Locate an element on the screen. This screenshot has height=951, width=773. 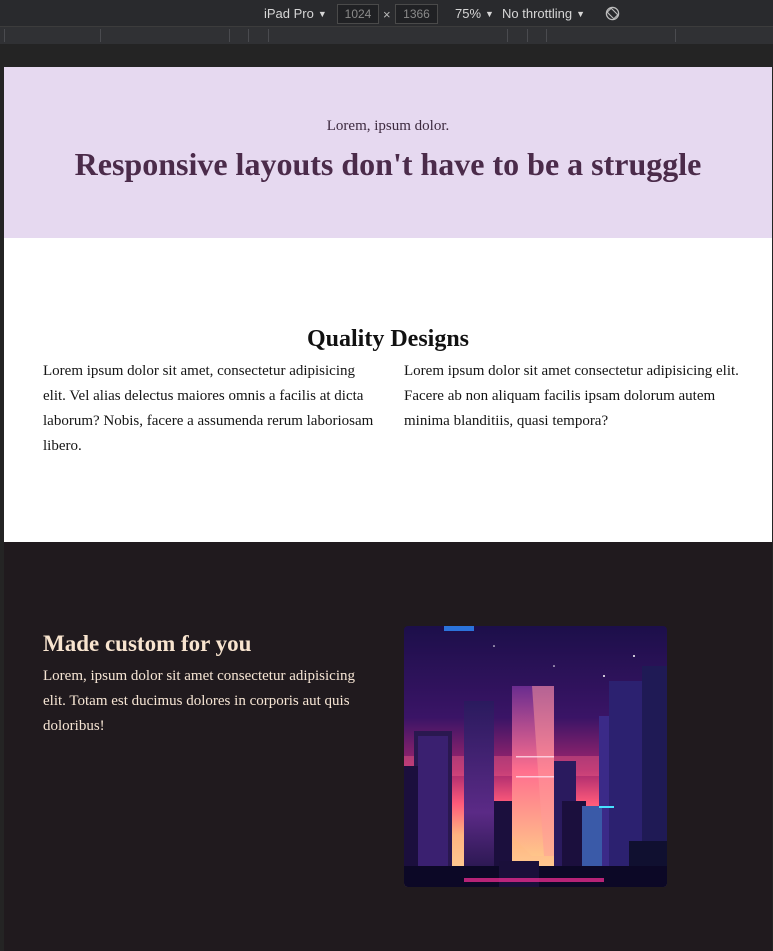
zoom-value: 75% is located at coordinates (468, 13).